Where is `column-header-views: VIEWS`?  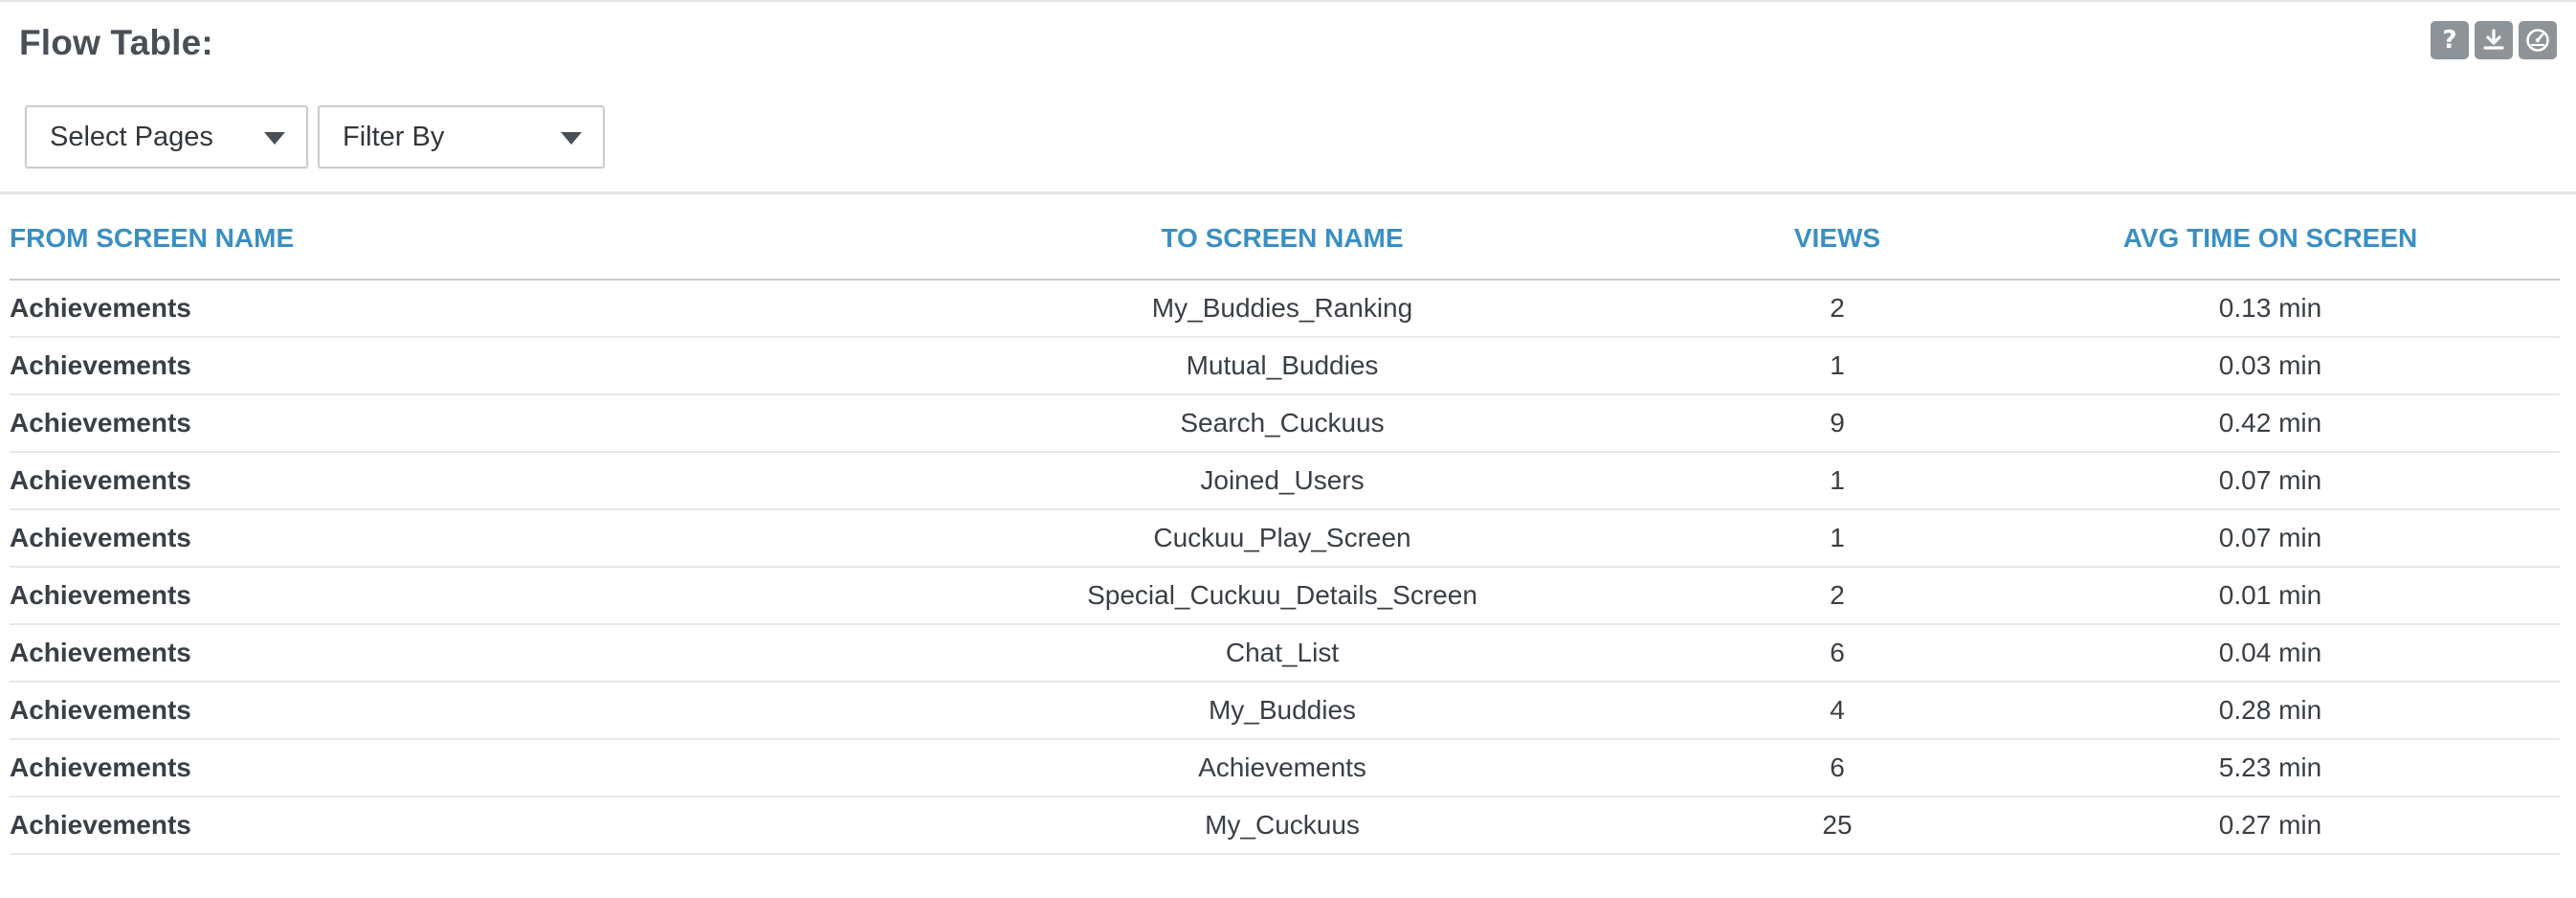 column-header-views: VIEWS is located at coordinates (1837, 239).